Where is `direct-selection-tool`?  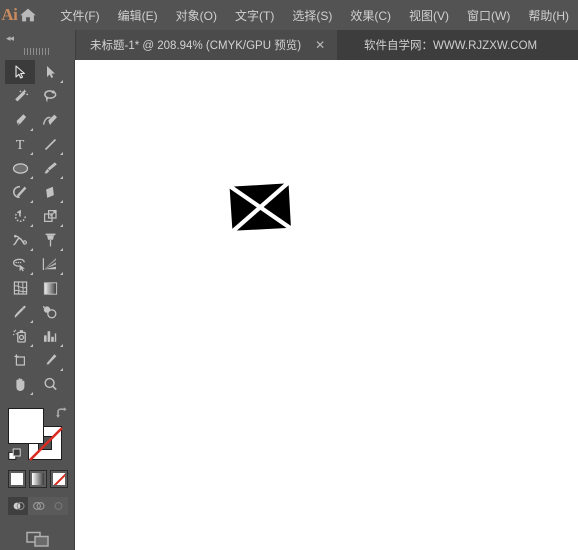 direct-selection-tool is located at coordinates (50, 72).